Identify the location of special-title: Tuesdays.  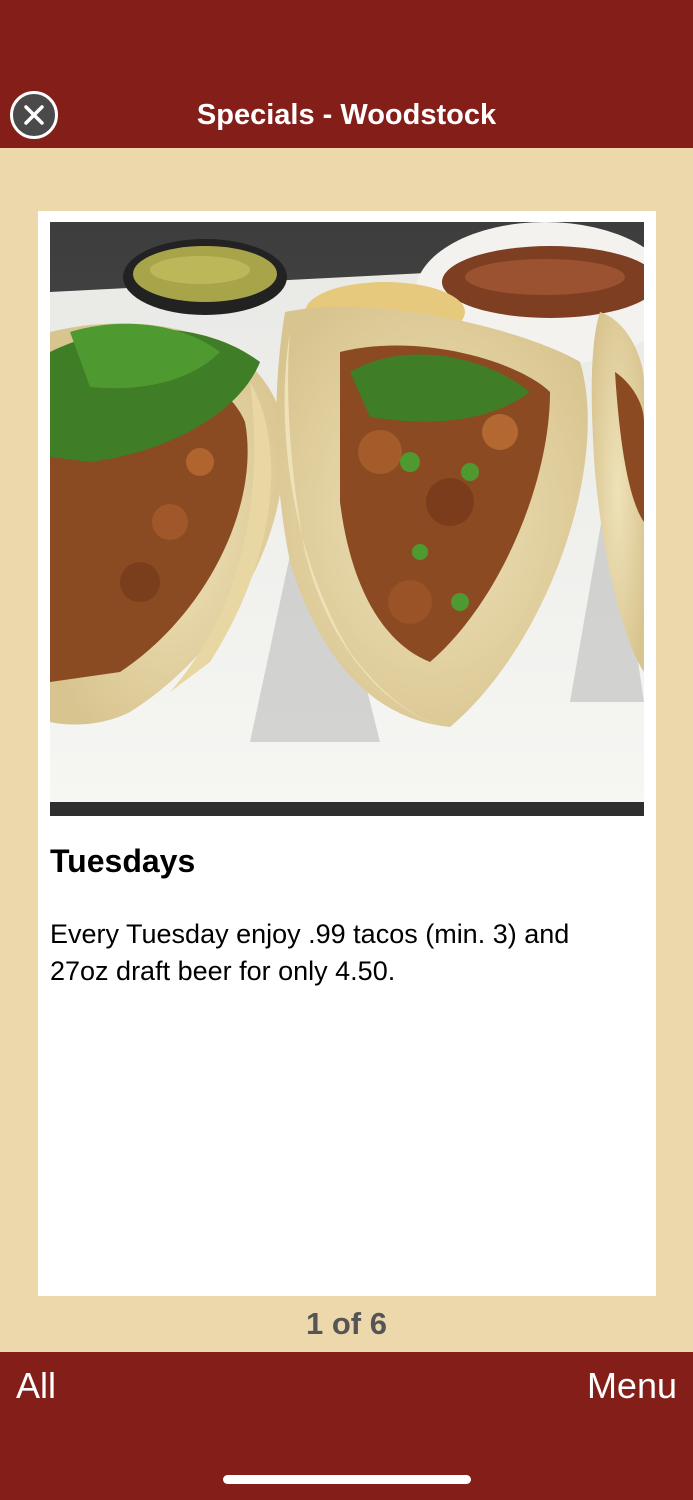
(123, 861).